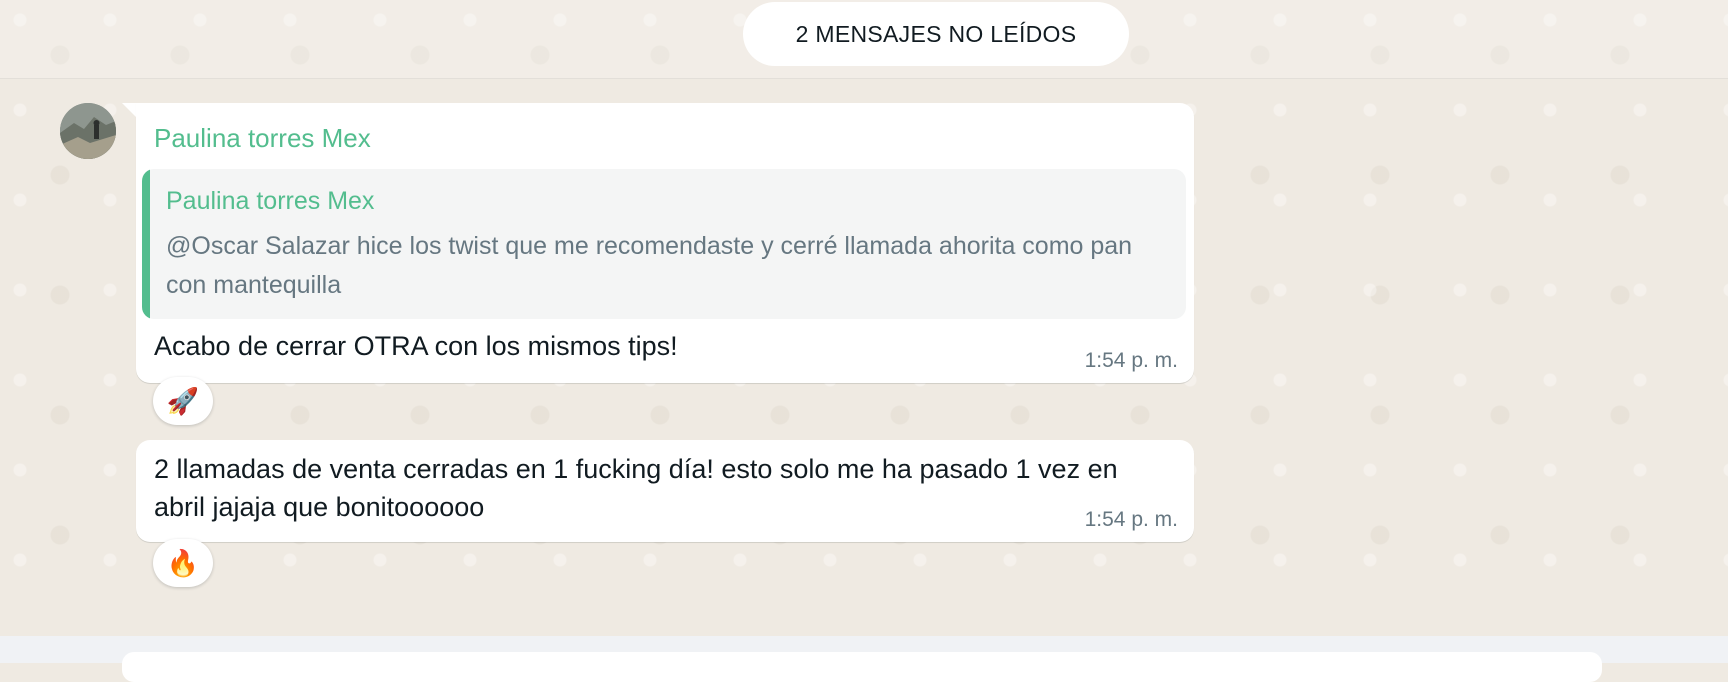 This screenshot has width=1728, height=682. I want to click on reaction-badge: 🔥, so click(183, 563).